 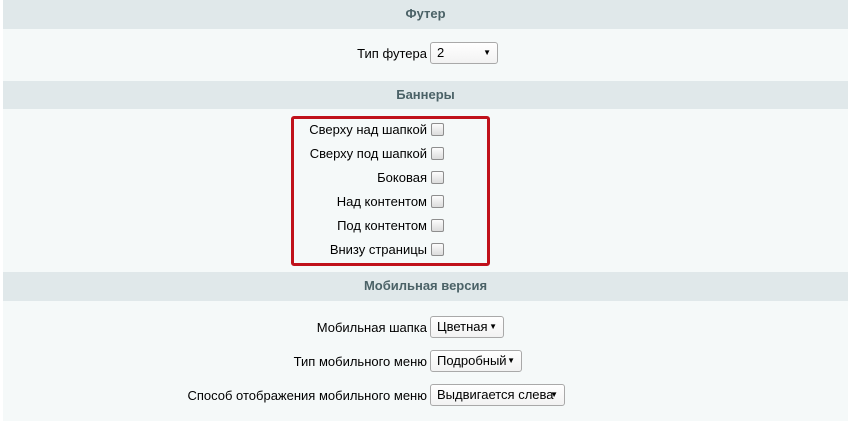 What do you see at coordinates (307, 395) in the screenshot?
I see `mobile-menu-display-label: Способ отображения мобильного меню` at bounding box center [307, 395].